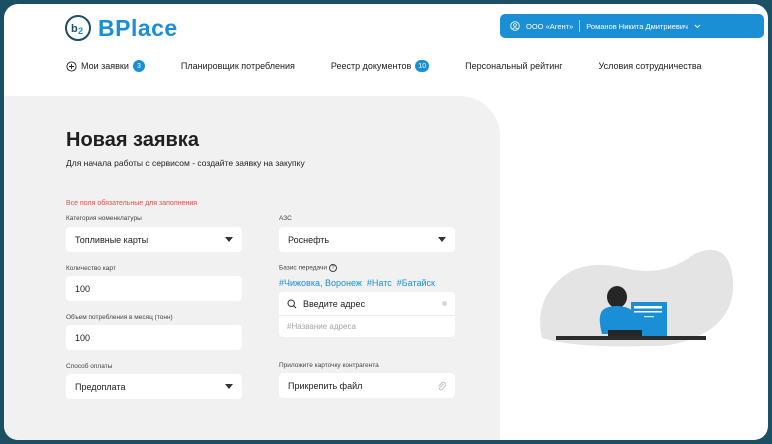 This screenshot has height=444, width=772. I want to click on chevron-down-icon, so click(697, 26).